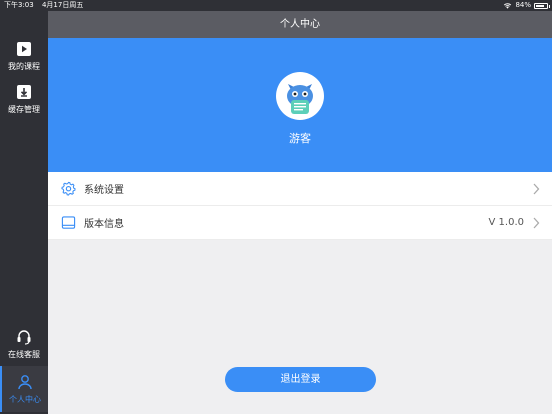 The width and height of the screenshot is (552, 414). I want to click on sidebar-item-online-service: 在线客服, so click(24, 344).